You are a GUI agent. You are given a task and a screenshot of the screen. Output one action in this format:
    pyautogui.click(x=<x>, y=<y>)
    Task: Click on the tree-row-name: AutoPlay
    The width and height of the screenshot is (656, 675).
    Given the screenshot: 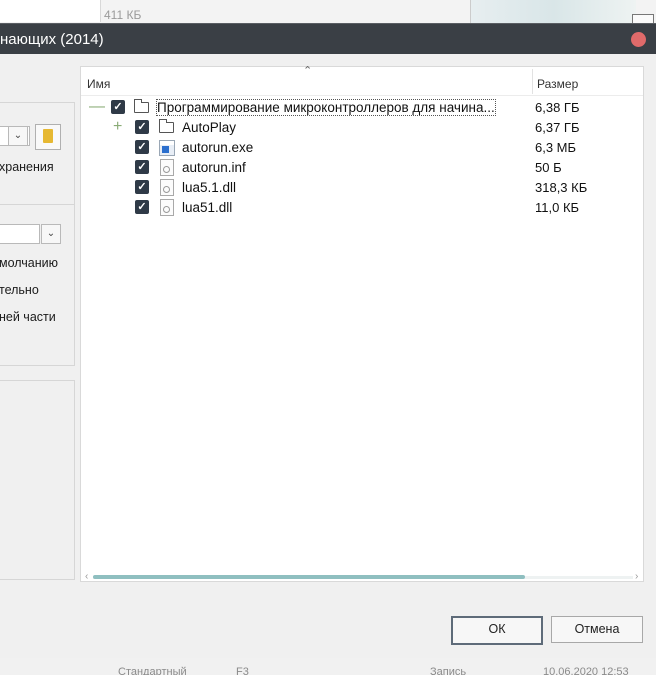 What is the action you would take?
    pyautogui.click(x=209, y=127)
    